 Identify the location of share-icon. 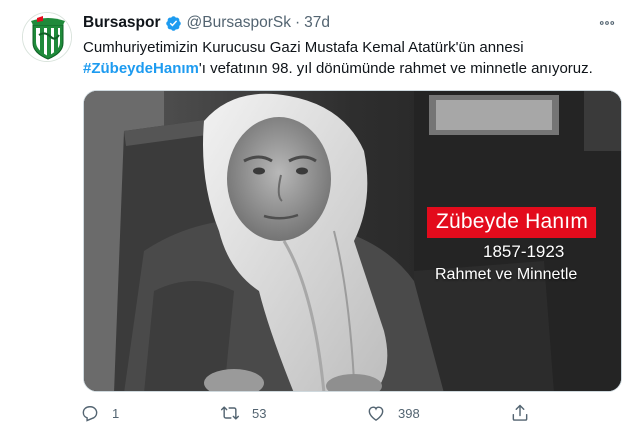
(520, 412).